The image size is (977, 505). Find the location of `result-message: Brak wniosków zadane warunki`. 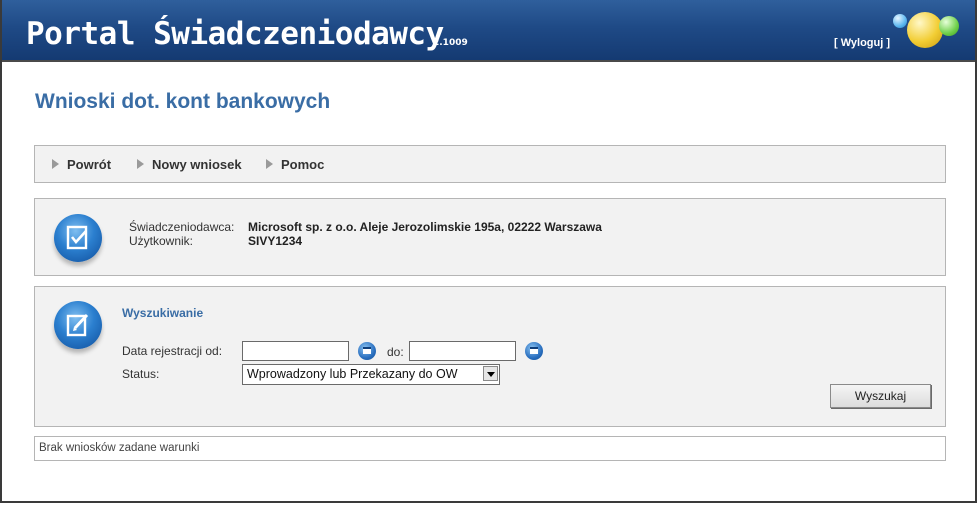

result-message: Brak wniosków zadane warunki is located at coordinates (119, 448).